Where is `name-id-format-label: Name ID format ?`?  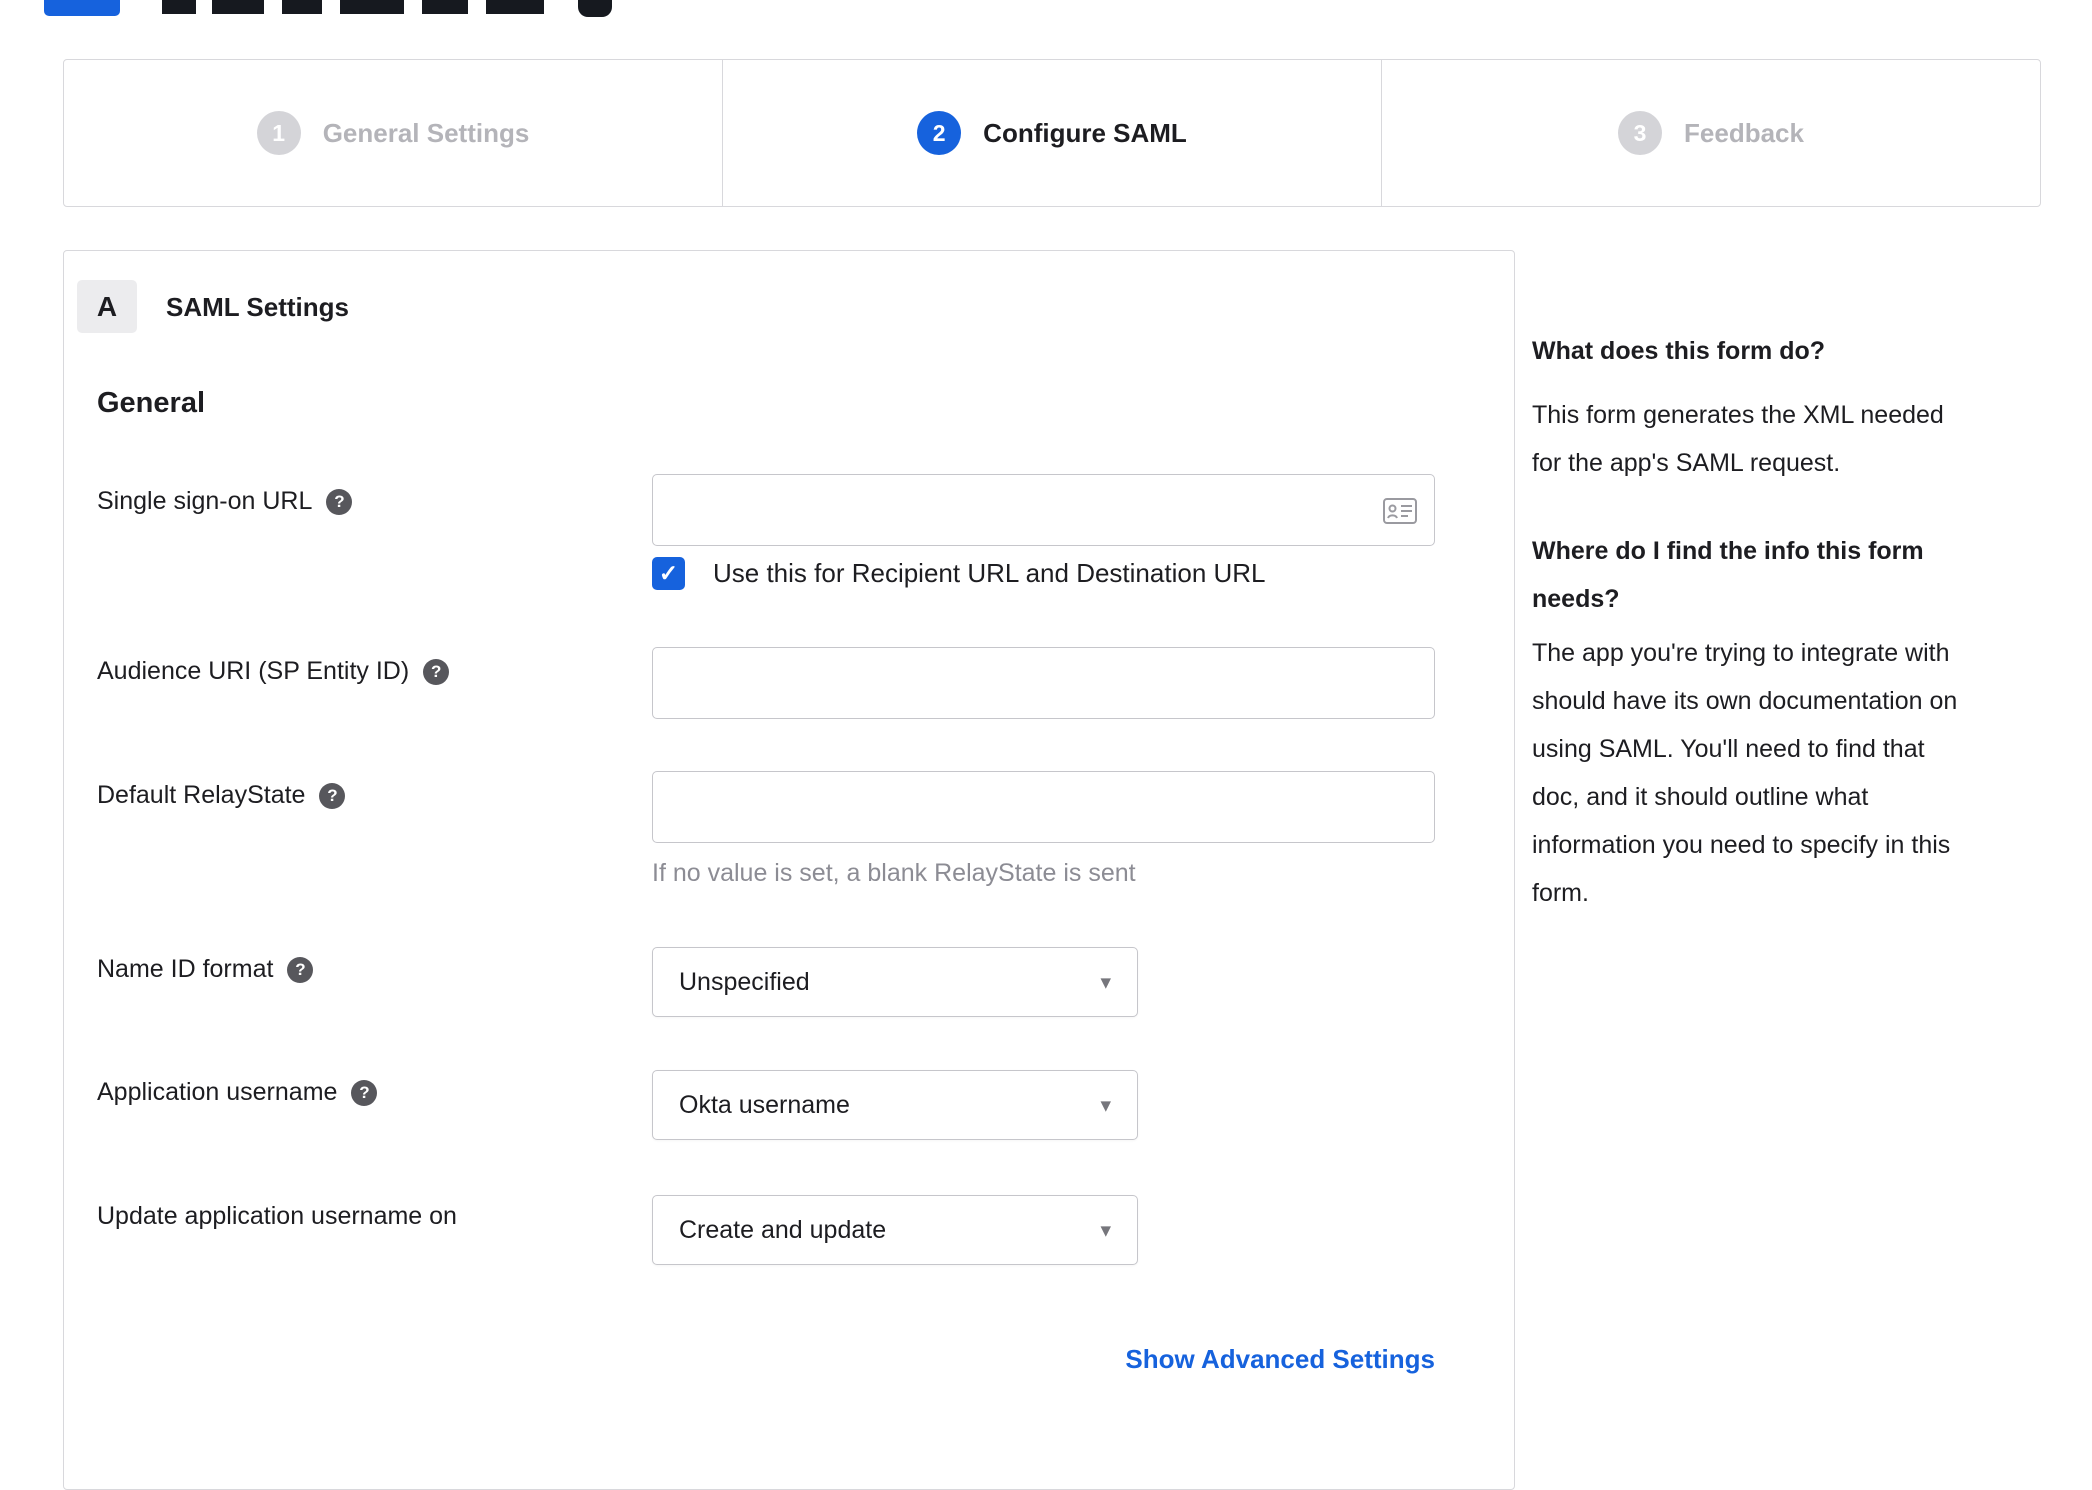
name-id-format-label: Name ID format ? is located at coordinates (205, 969).